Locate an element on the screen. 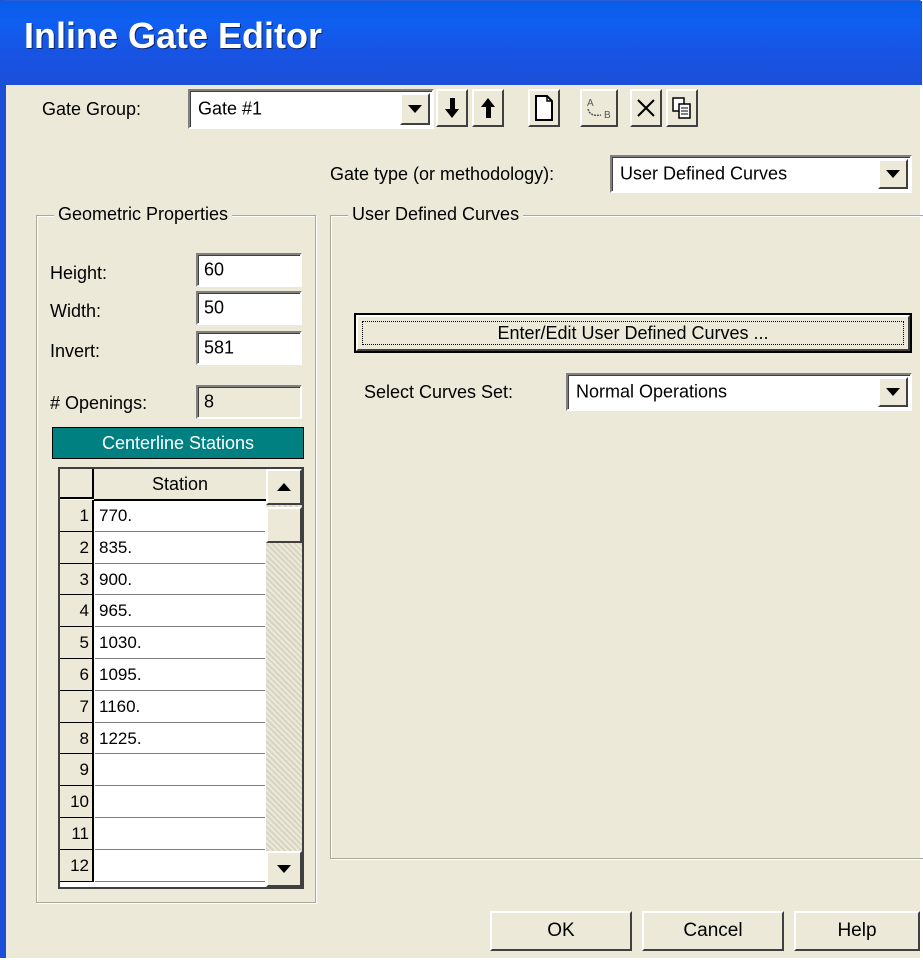 The image size is (923, 960). height-label: Height: is located at coordinates (79, 273).